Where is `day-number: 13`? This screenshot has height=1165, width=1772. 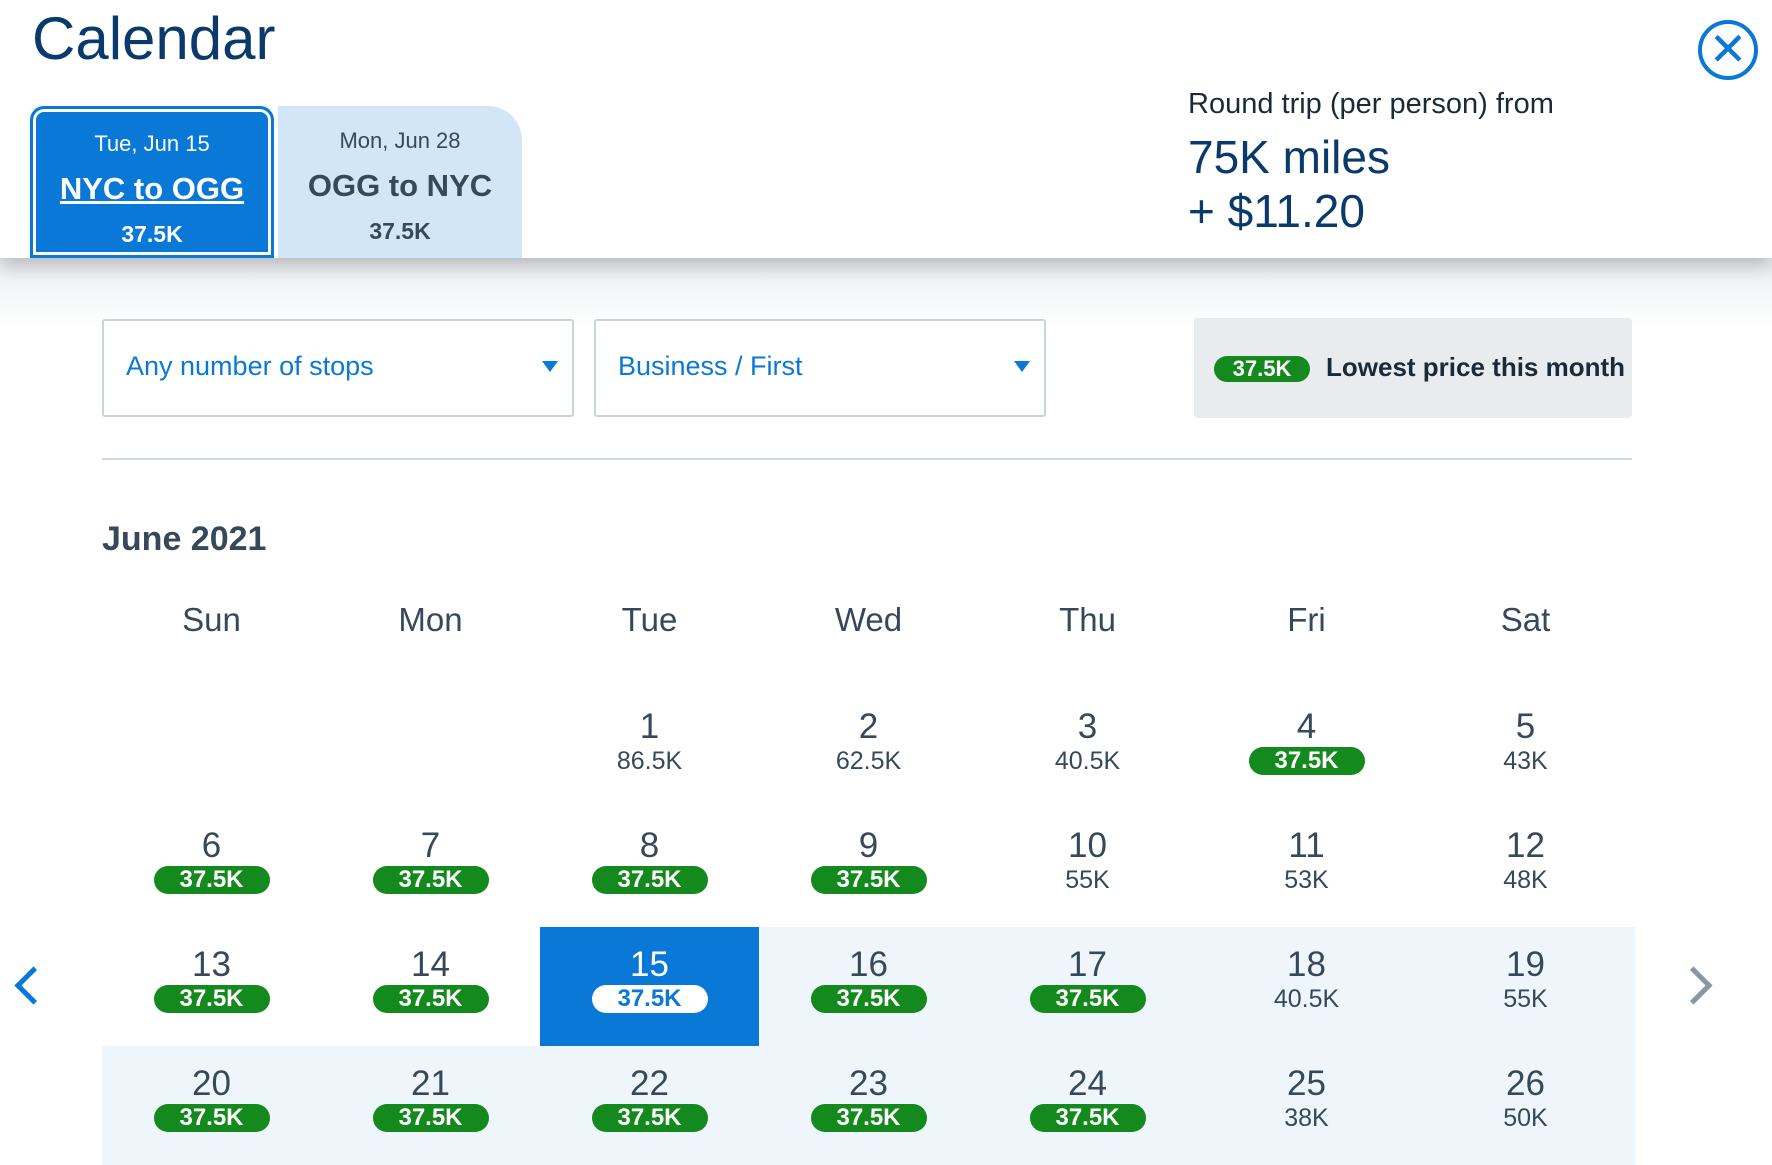 day-number: 13 is located at coordinates (211, 964).